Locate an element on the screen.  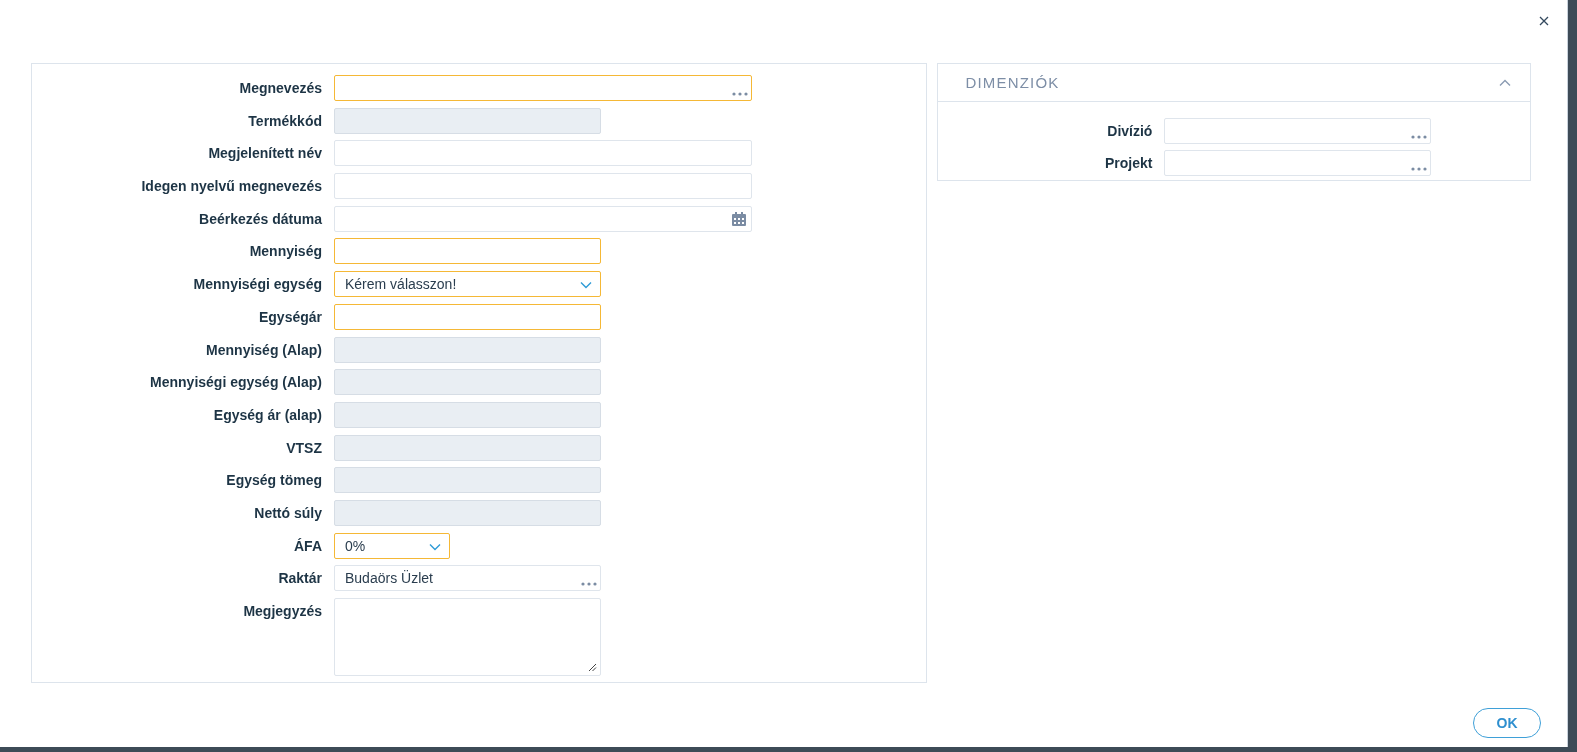
field-label: Egység tömeg is located at coordinates (273, 481).